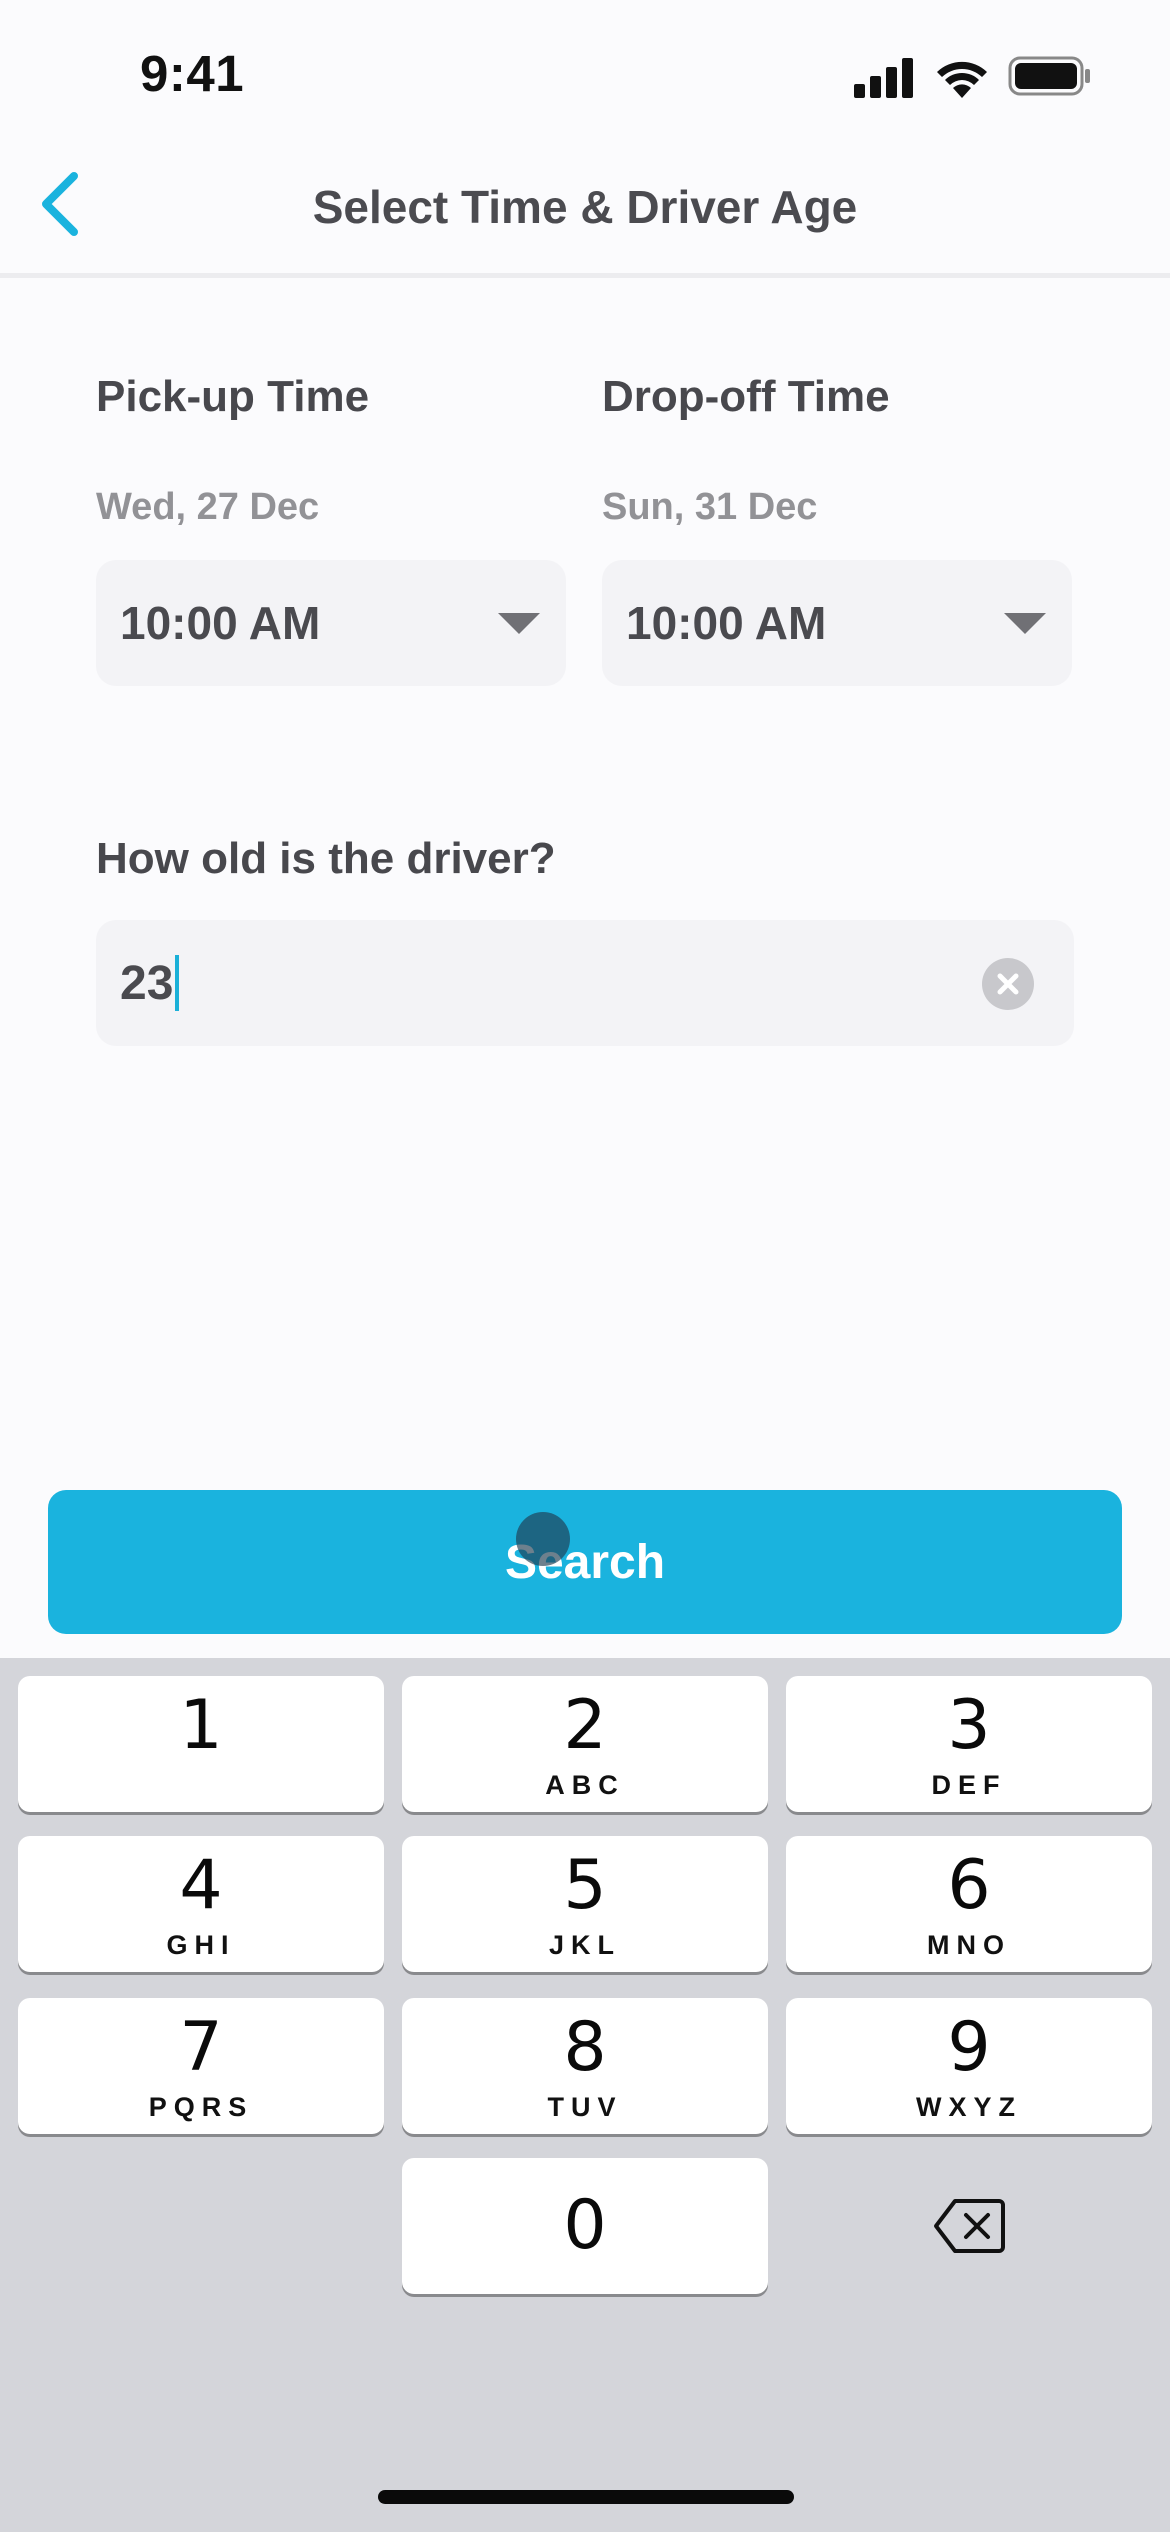 This screenshot has width=1170, height=2532. I want to click on dropoff-time-value: 10:00 AM, so click(726, 623).